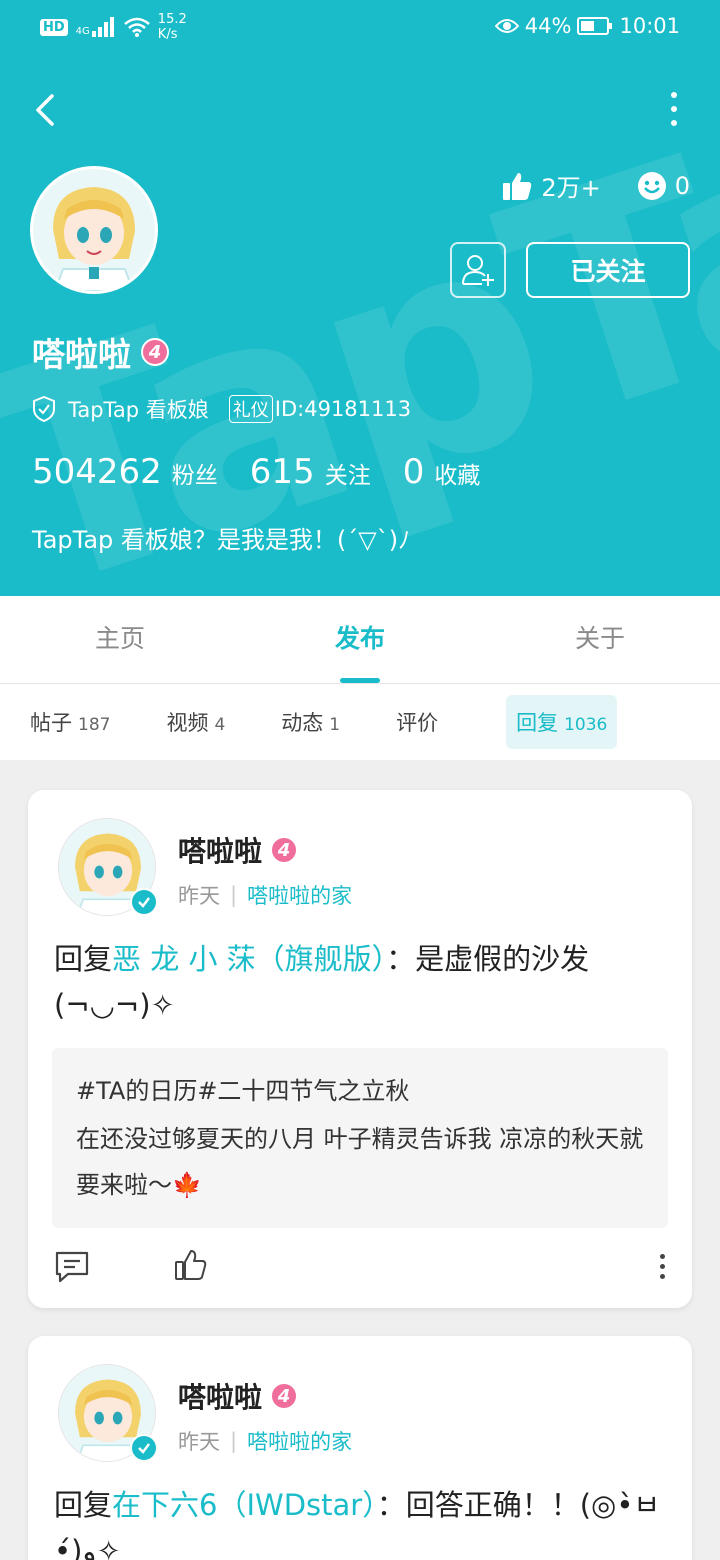  I want to click on subtab-replies: 回复 1036, so click(562, 722).